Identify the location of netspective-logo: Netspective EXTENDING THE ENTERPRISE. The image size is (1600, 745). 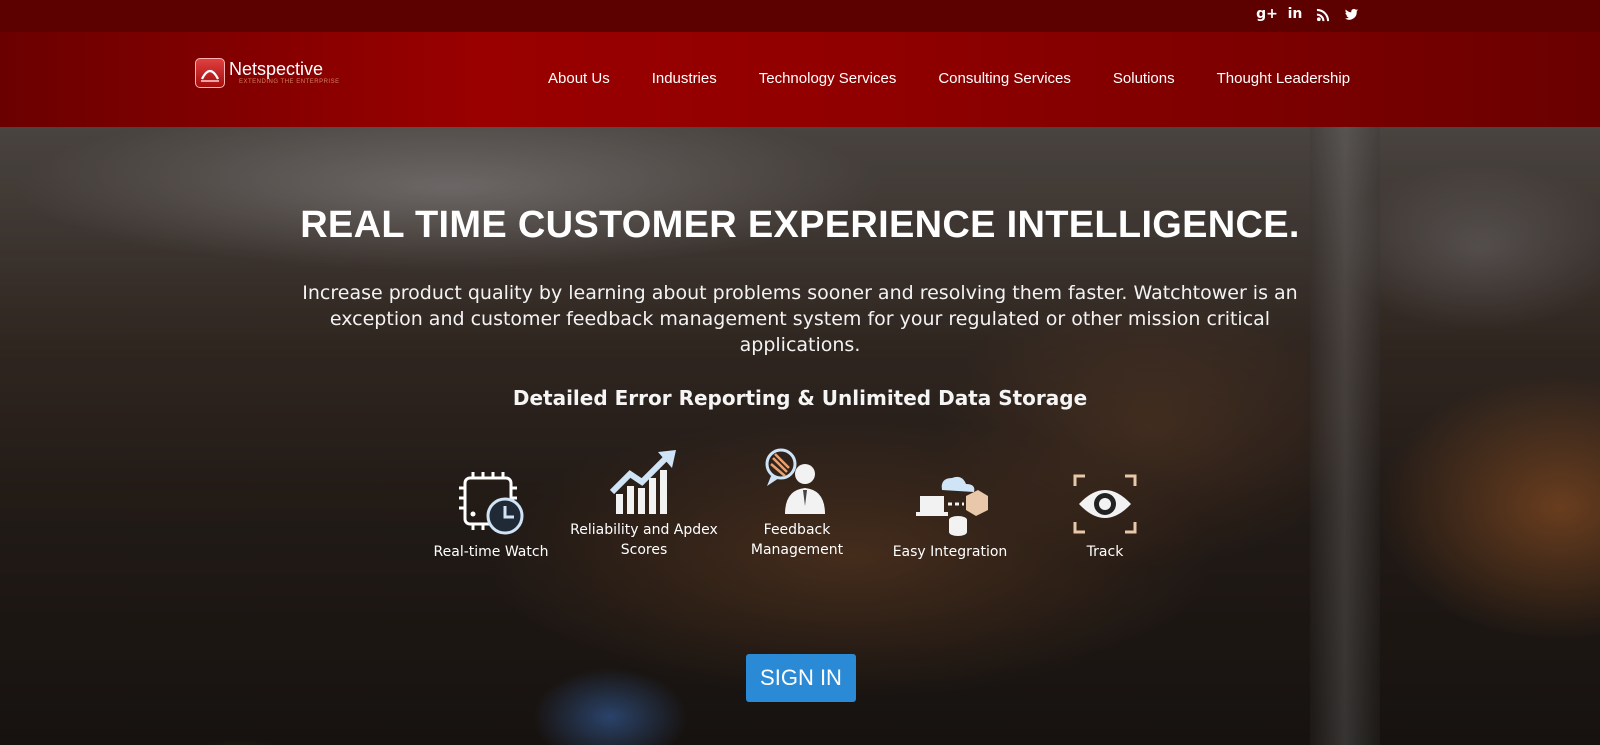
(267, 73).